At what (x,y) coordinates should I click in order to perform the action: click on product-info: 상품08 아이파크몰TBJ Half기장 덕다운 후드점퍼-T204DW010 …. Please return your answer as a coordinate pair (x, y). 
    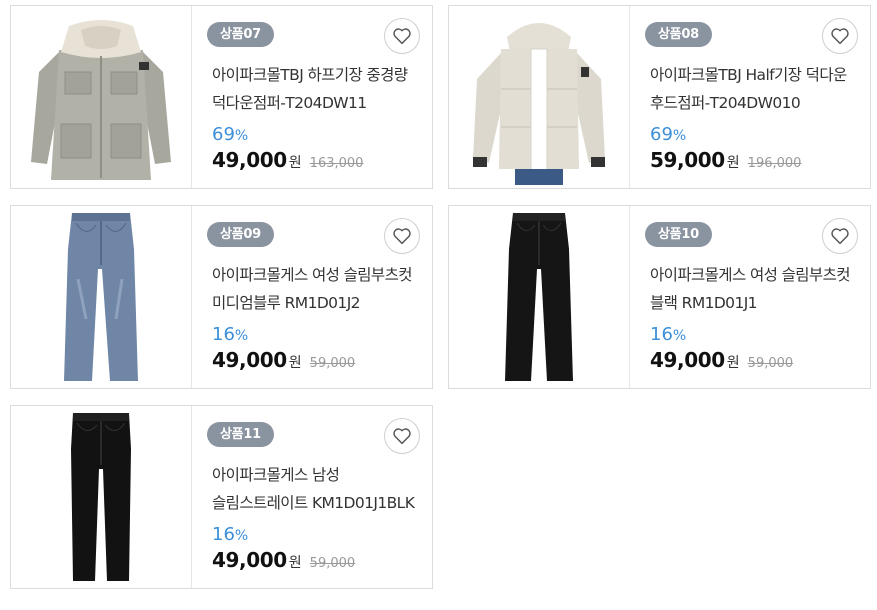
    Looking at the image, I should click on (750, 97).